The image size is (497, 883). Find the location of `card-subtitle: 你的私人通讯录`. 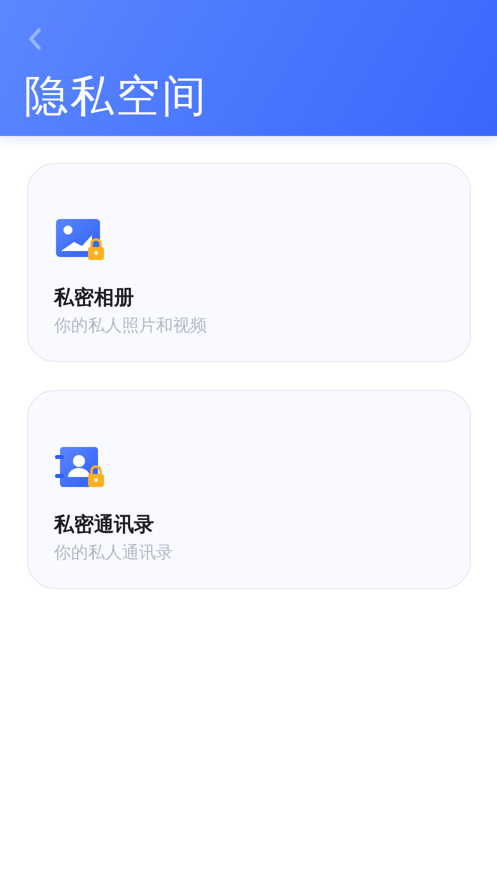

card-subtitle: 你的私人通讯录 is located at coordinates (114, 553).